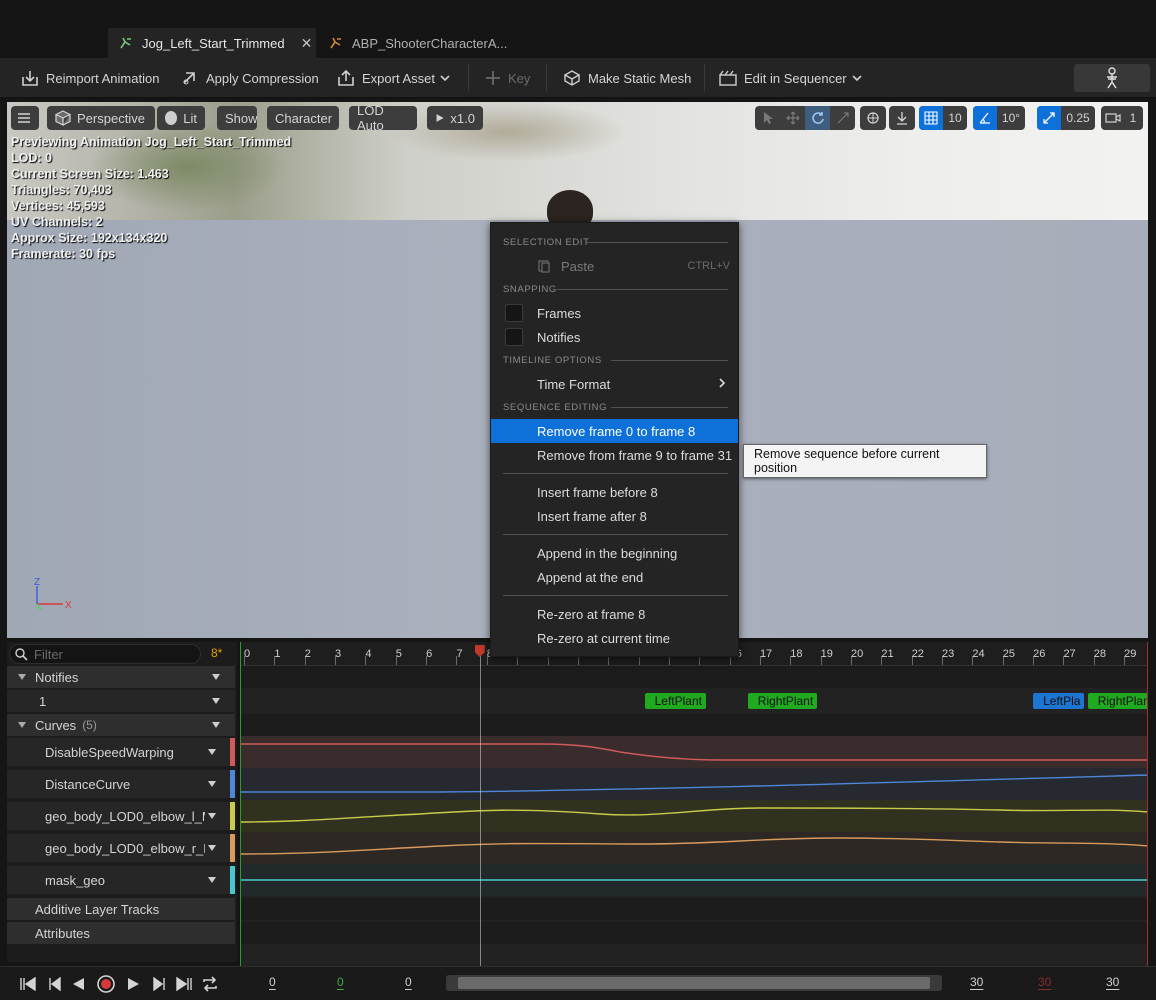 The width and height of the screenshot is (1156, 1000). Describe the element at coordinates (121, 909) in the screenshot. I see `additive-layer-tracks-group: Additive Layer Tracks` at that location.